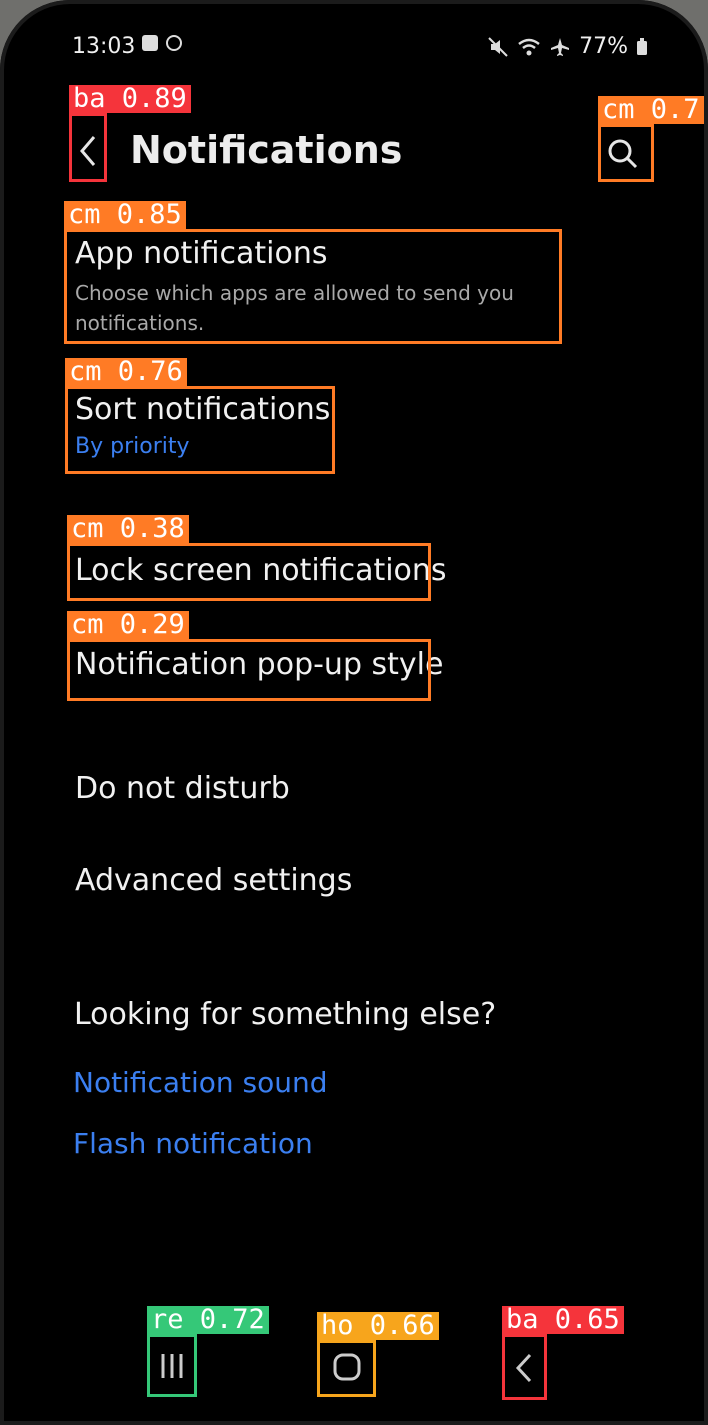 The image size is (708, 1425). What do you see at coordinates (200, 1082) in the screenshot?
I see `notification-sound-link: Notification sound` at bounding box center [200, 1082].